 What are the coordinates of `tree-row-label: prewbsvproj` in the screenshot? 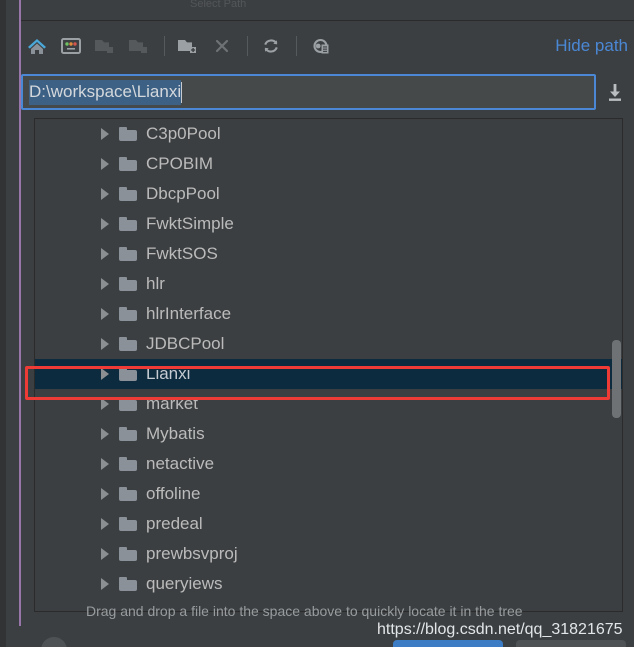 It's located at (192, 553).